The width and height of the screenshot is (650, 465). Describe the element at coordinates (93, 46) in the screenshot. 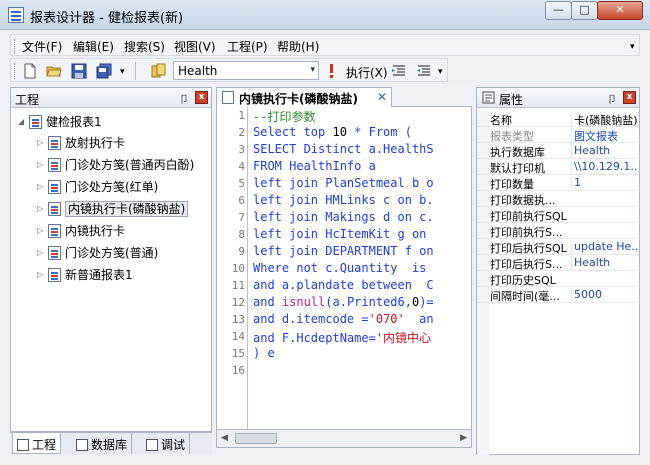

I see `menu-edit: 编辑(E)` at that location.